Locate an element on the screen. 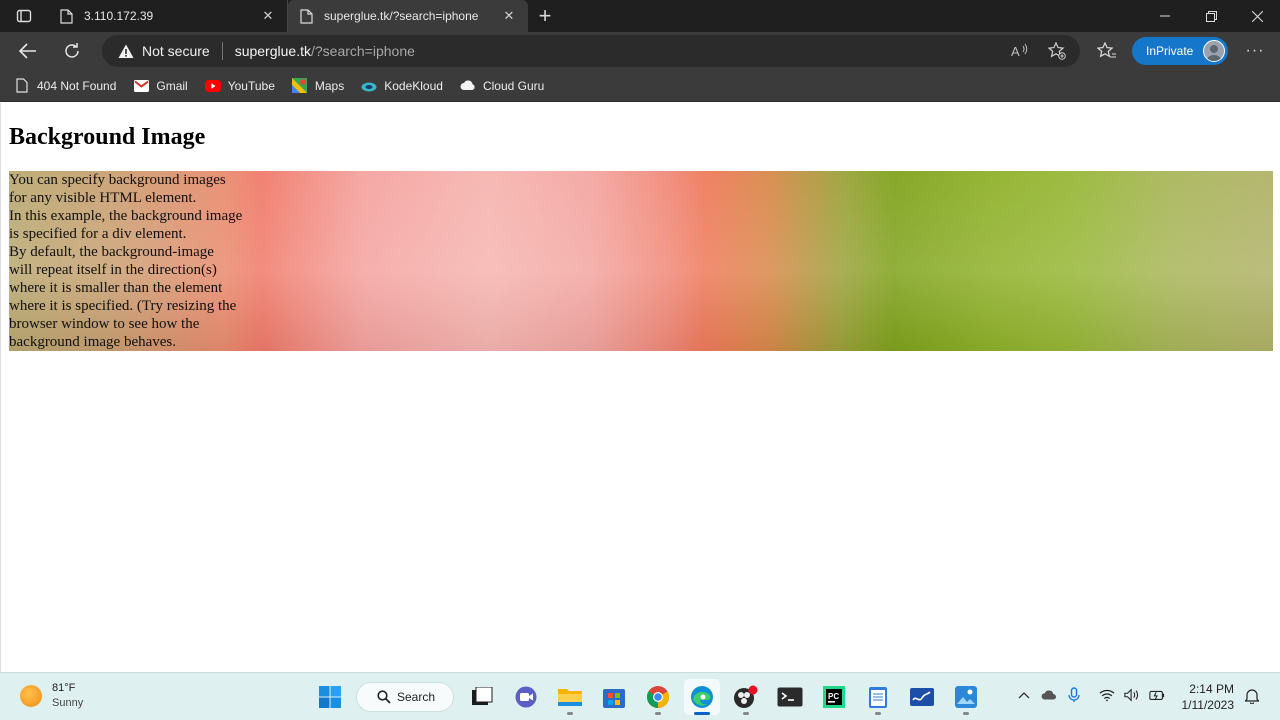  security-indicator: Not secure is located at coordinates (164, 51).